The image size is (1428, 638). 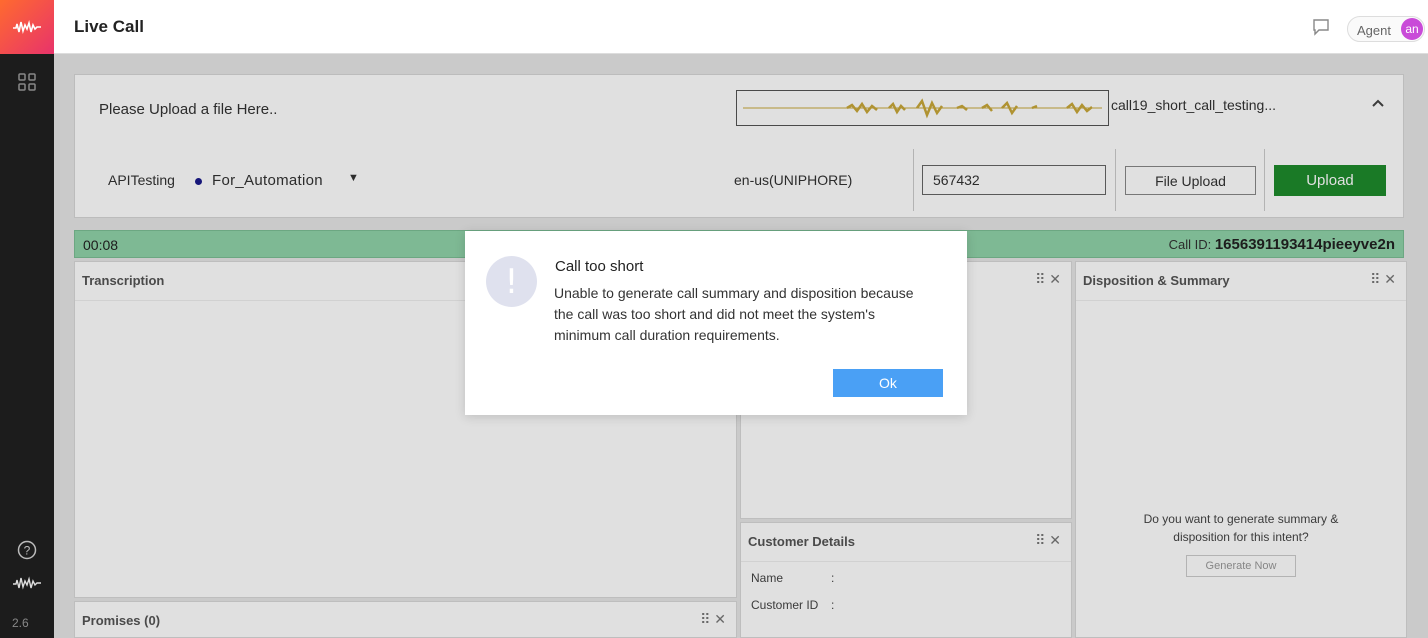 I want to click on agent-label: Agent, so click(x=1374, y=30).